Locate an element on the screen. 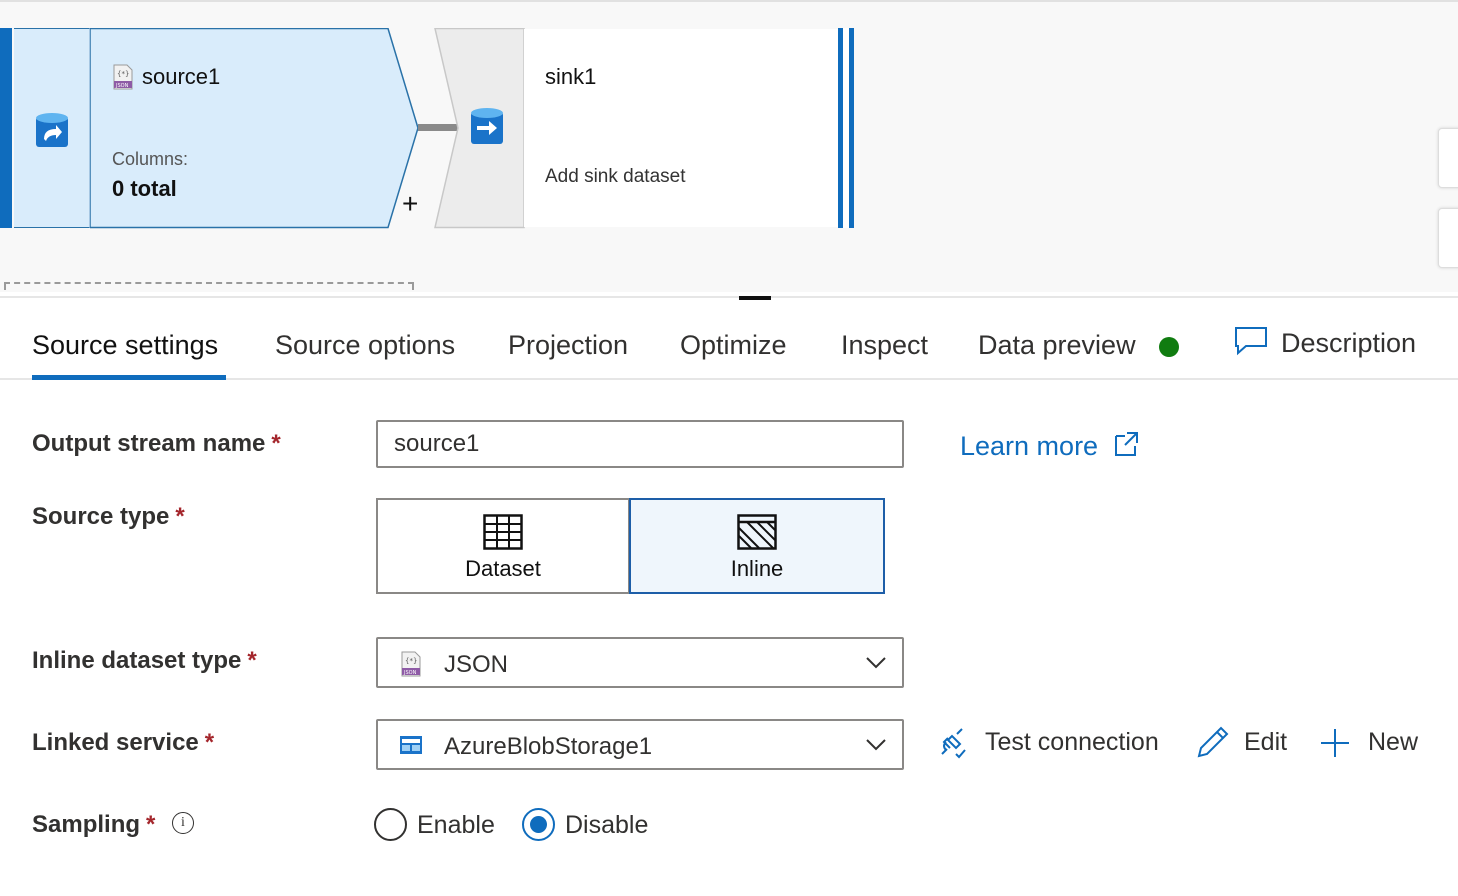 This screenshot has height=896, width=1458. inline-hatch-icon is located at coordinates (757, 532).